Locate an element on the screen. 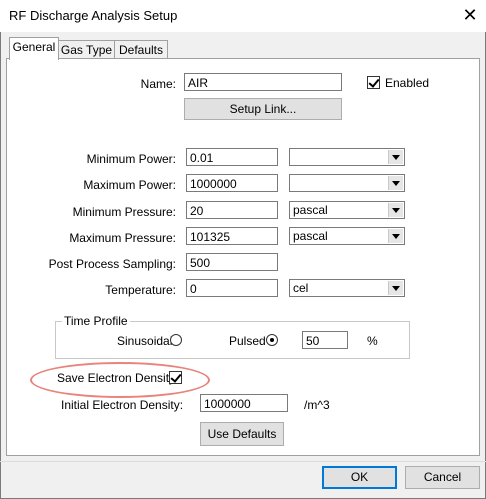 This screenshot has width=486, height=499. minimum-pressure-field: 20 is located at coordinates (232, 210).